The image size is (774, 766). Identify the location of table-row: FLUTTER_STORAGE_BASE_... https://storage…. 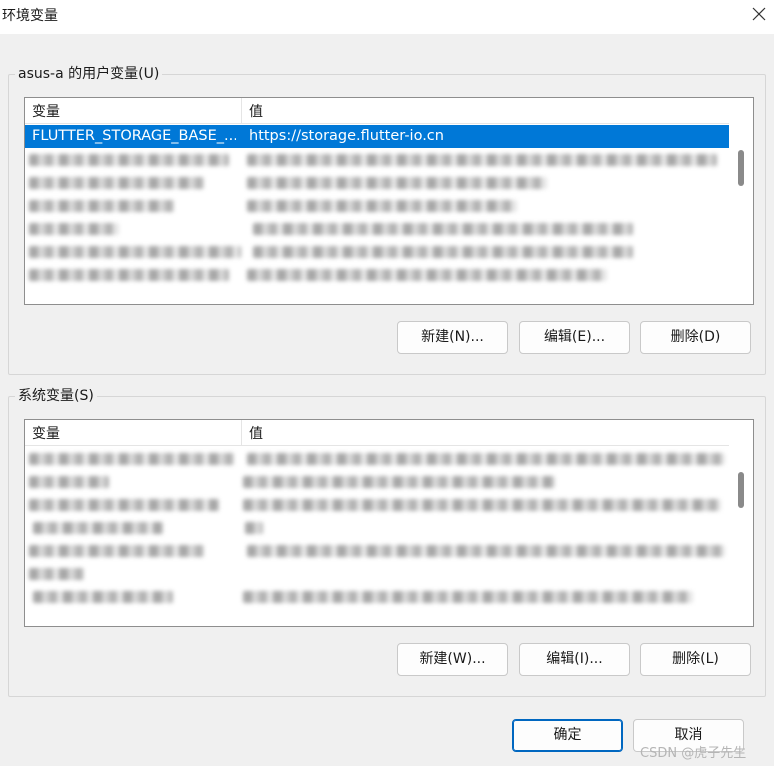
(377, 136).